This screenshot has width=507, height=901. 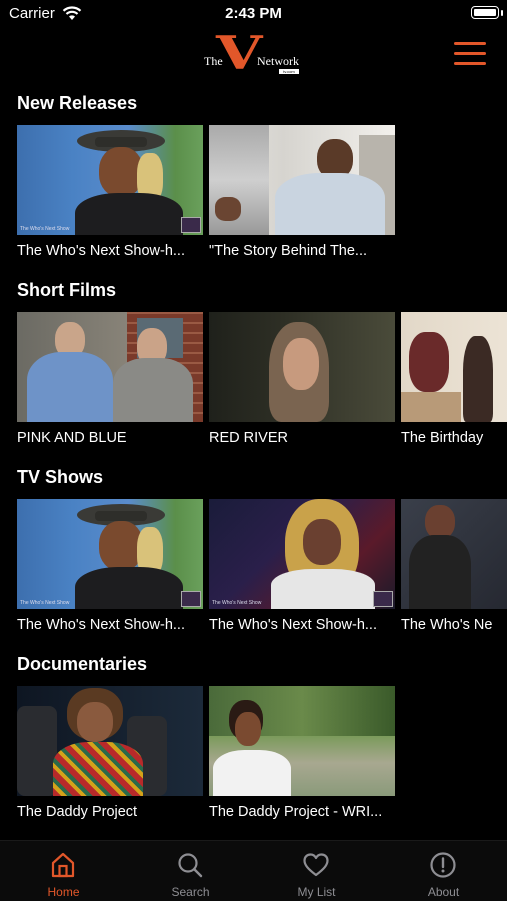 What do you see at coordinates (213, 61) in the screenshot?
I see `logo-the: The` at bounding box center [213, 61].